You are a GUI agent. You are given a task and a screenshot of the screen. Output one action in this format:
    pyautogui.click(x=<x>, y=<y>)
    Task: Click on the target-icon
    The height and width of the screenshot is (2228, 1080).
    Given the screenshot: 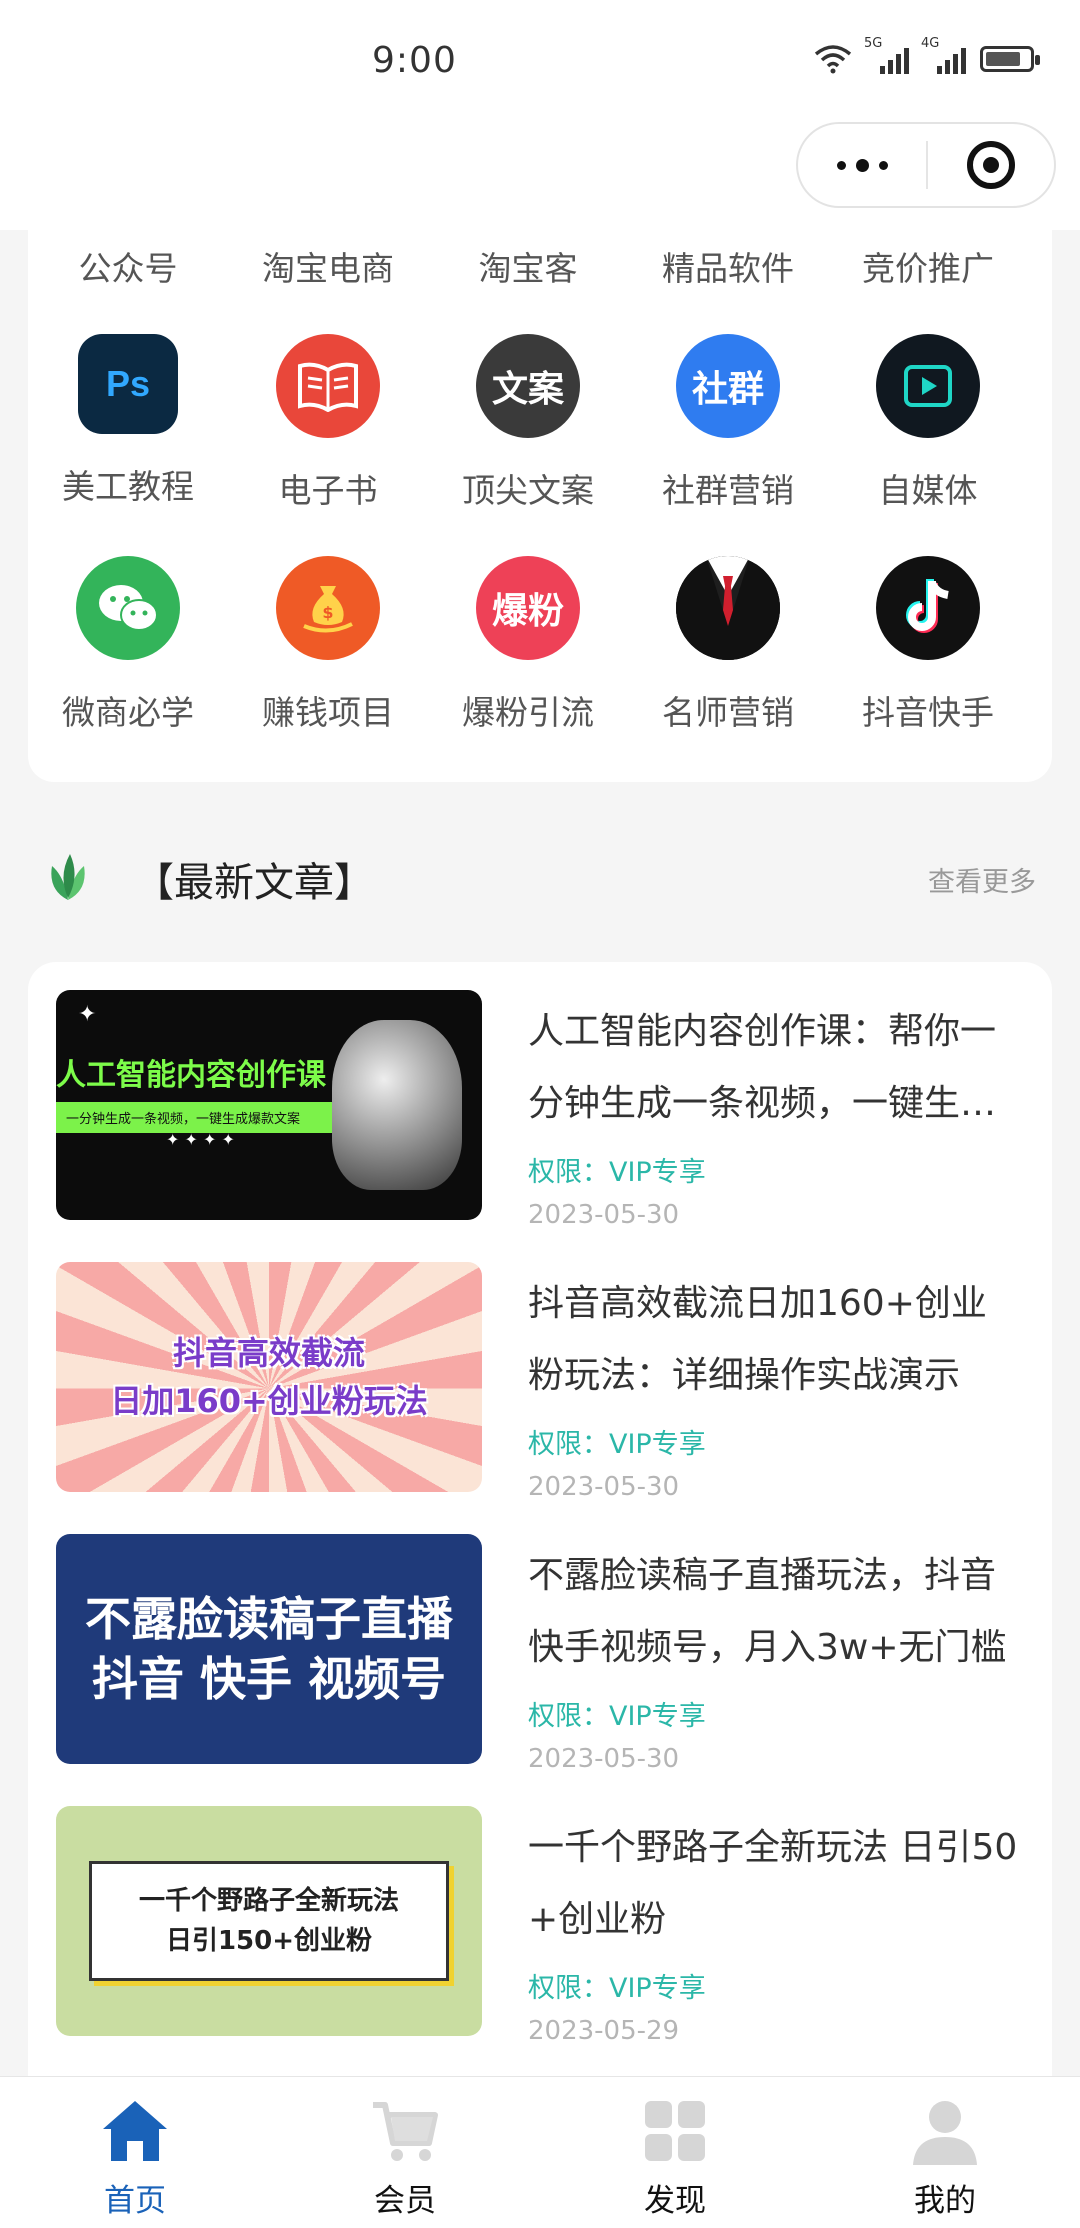 What is the action you would take?
    pyautogui.click(x=991, y=165)
    